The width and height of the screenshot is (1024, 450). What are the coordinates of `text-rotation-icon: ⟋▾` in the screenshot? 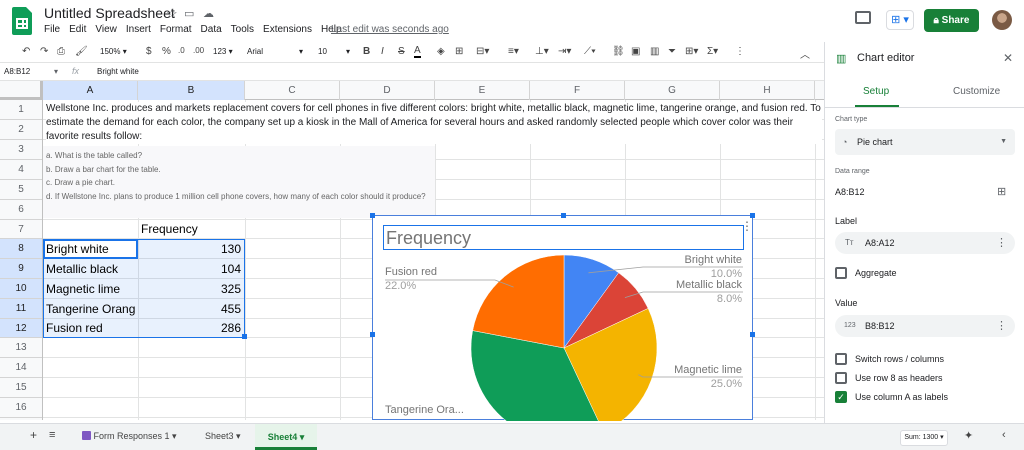 It's located at (590, 51).